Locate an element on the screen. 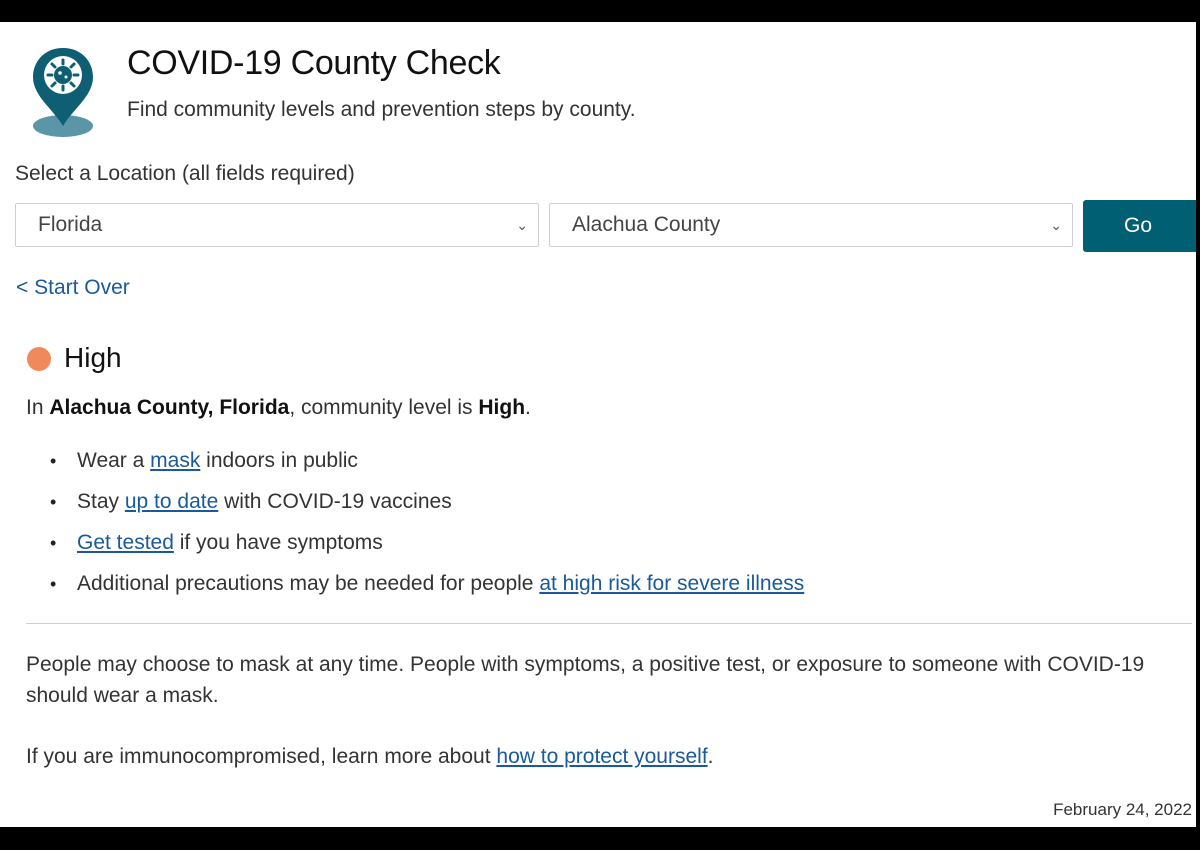  item-text: indoors in public is located at coordinates (279, 460).